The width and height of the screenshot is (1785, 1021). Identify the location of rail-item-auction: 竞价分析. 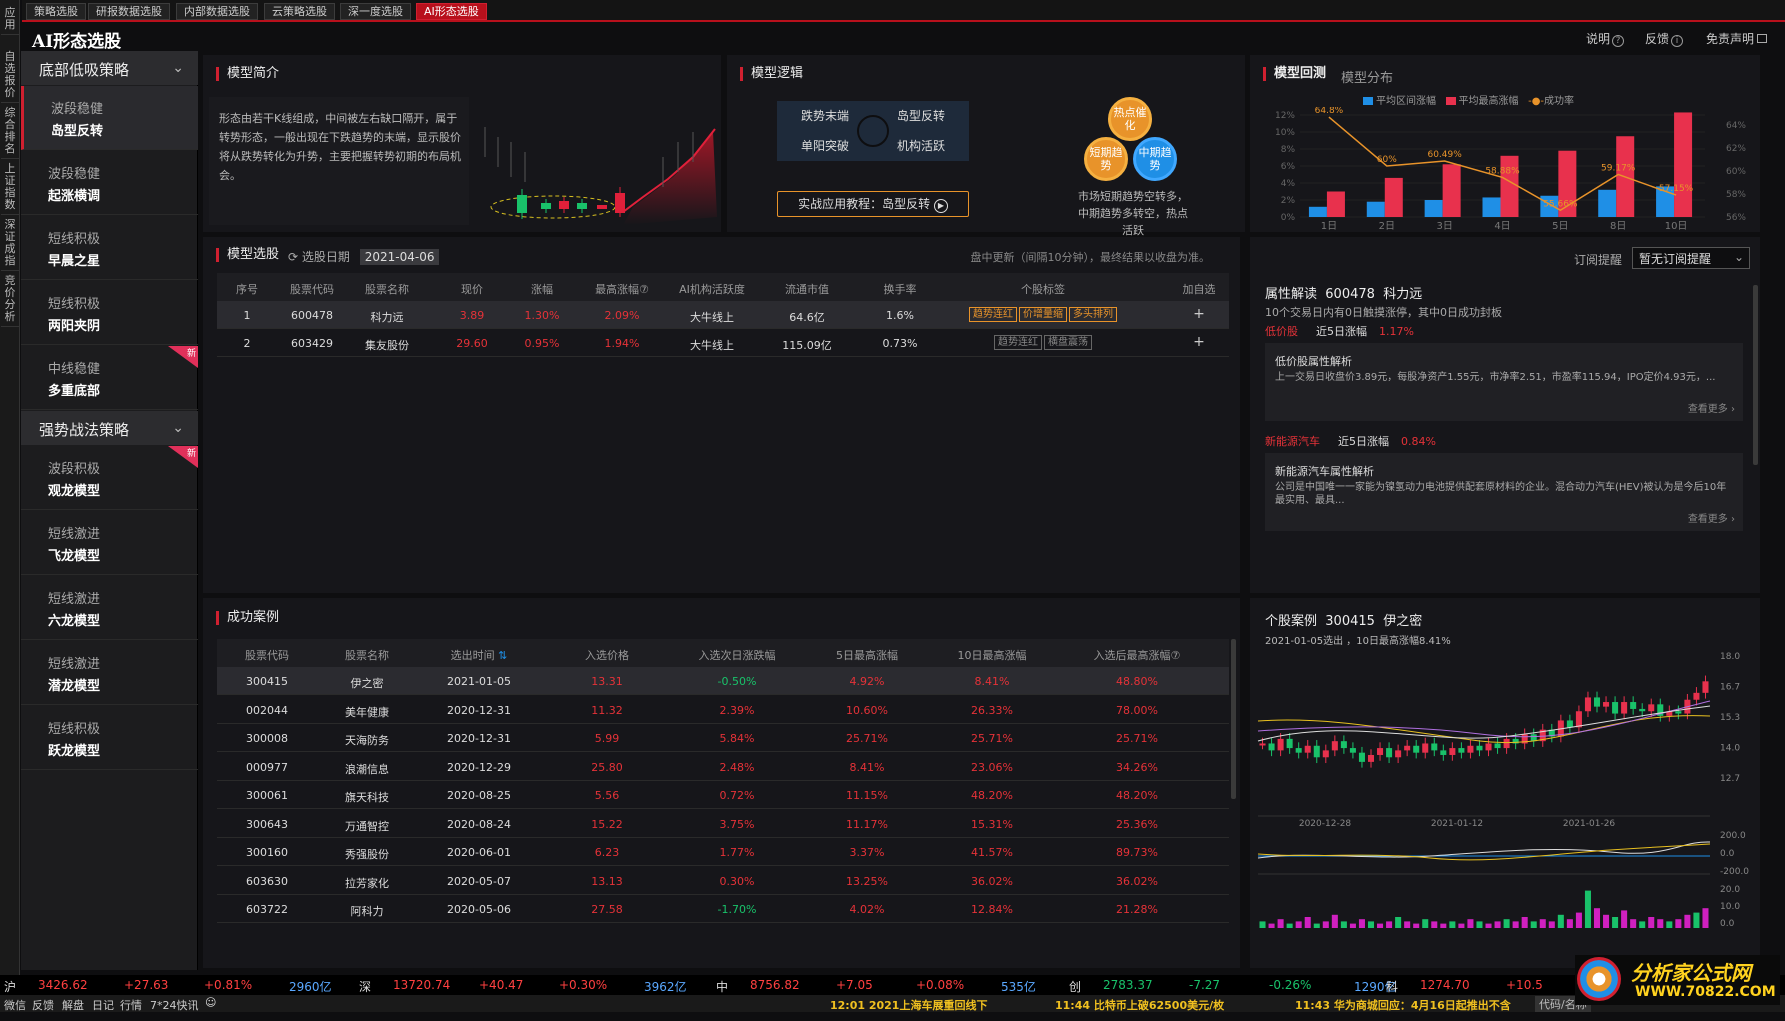
(10, 299).